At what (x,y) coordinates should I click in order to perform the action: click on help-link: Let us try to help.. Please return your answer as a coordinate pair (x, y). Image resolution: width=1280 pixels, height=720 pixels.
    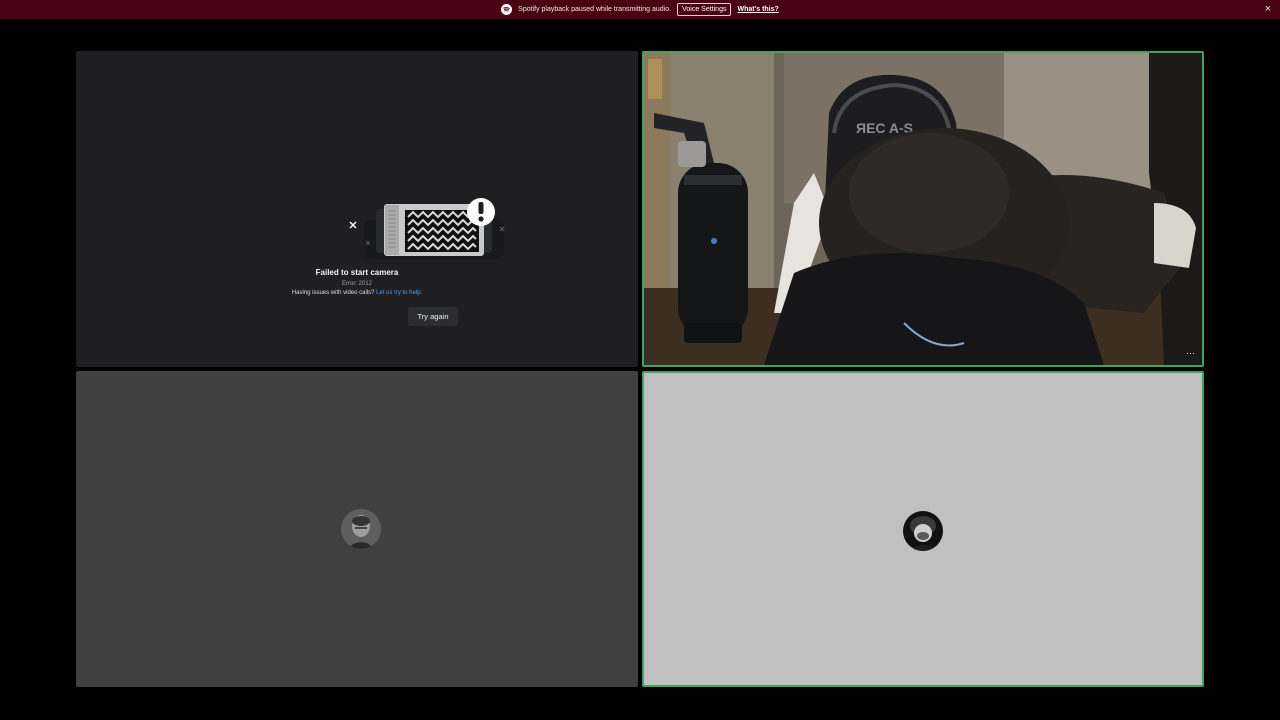
    Looking at the image, I should click on (399, 293).